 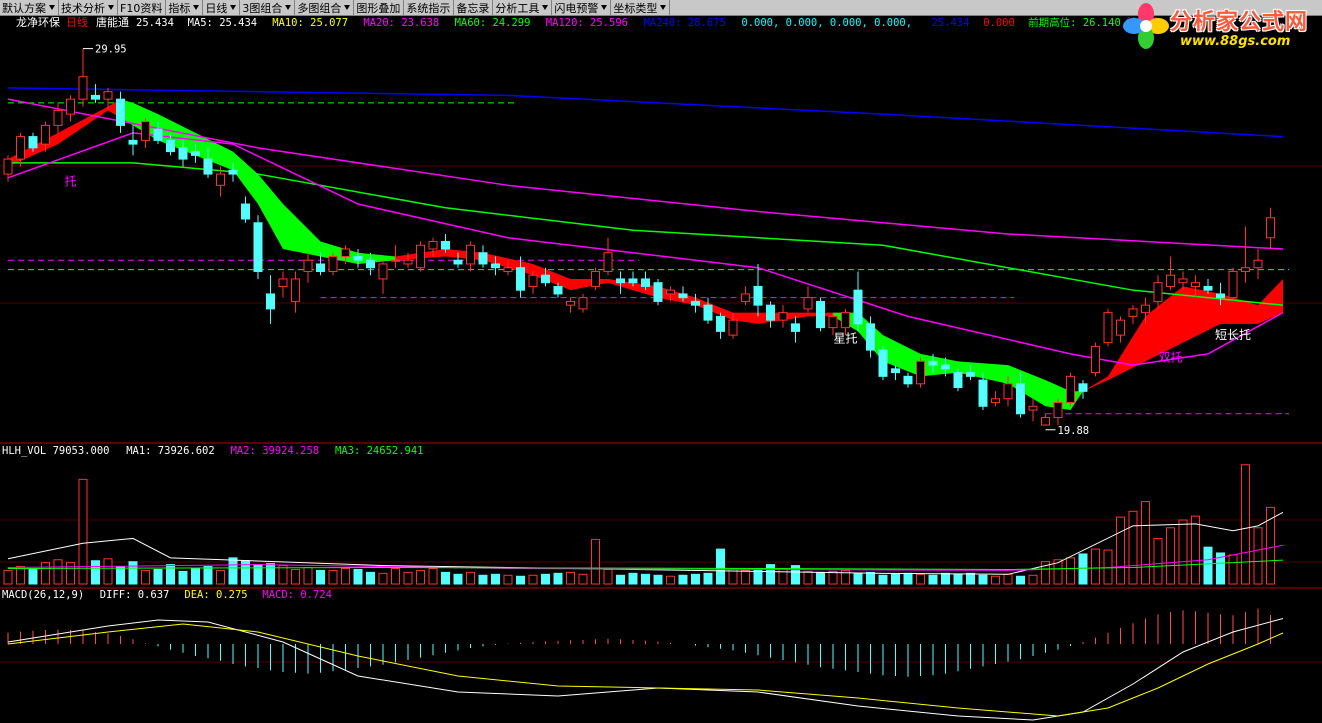 I want to click on flower-logo-icon, so click(x=1146, y=26).